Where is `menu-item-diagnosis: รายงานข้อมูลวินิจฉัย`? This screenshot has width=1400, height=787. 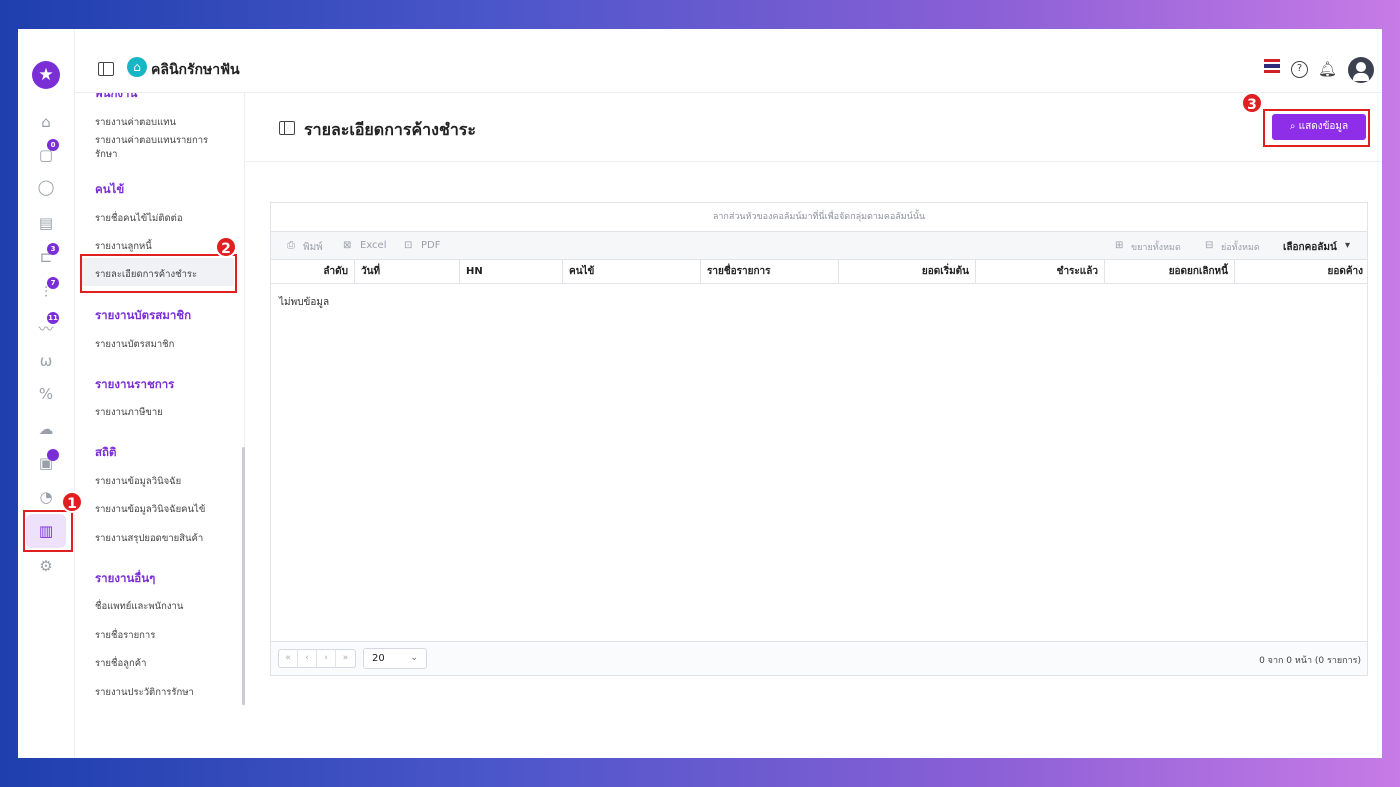
menu-item-diagnosis: รายงานข้อมูลวินิจฉัย is located at coordinates (138, 481).